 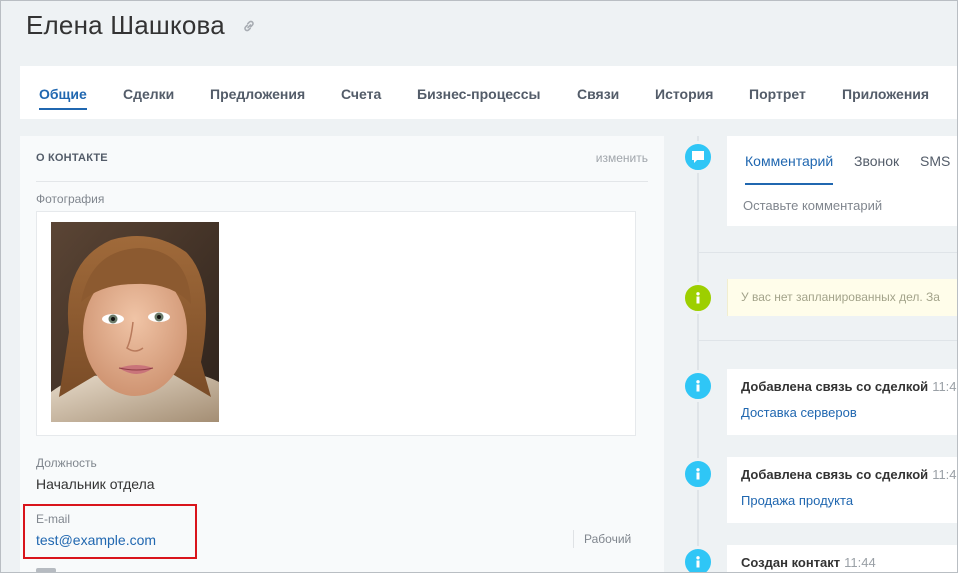 What do you see at coordinates (622, 158) in the screenshot?
I see `edit-link: изменить` at bounding box center [622, 158].